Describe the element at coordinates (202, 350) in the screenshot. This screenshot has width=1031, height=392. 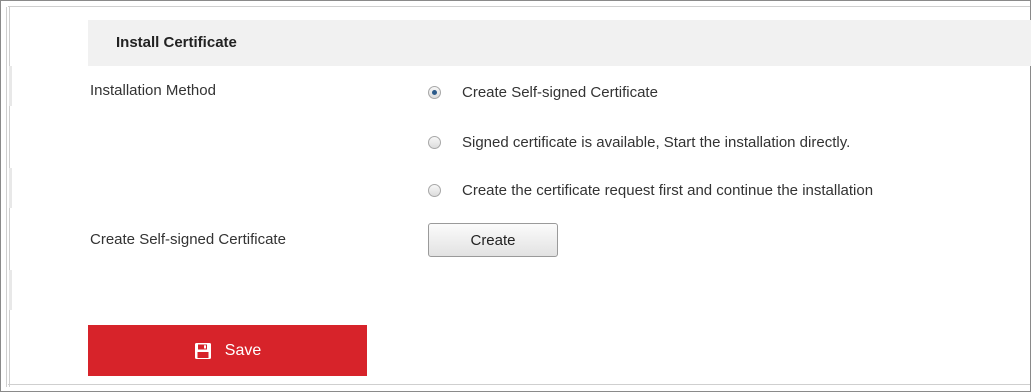
I see `floppy-disk-icon` at that location.